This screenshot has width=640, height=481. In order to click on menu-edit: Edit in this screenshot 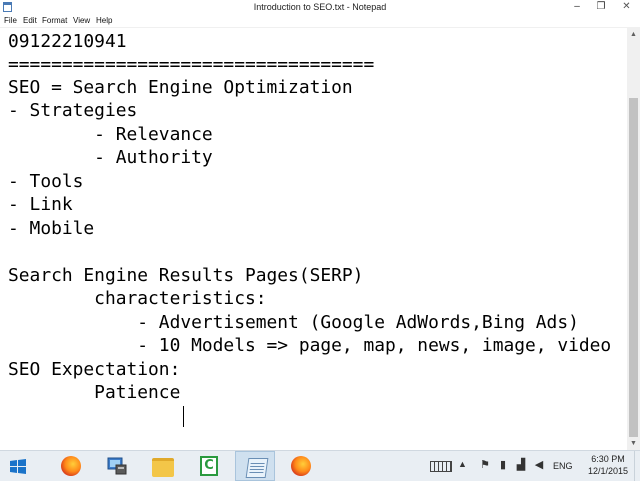, I will do `click(30, 21)`.